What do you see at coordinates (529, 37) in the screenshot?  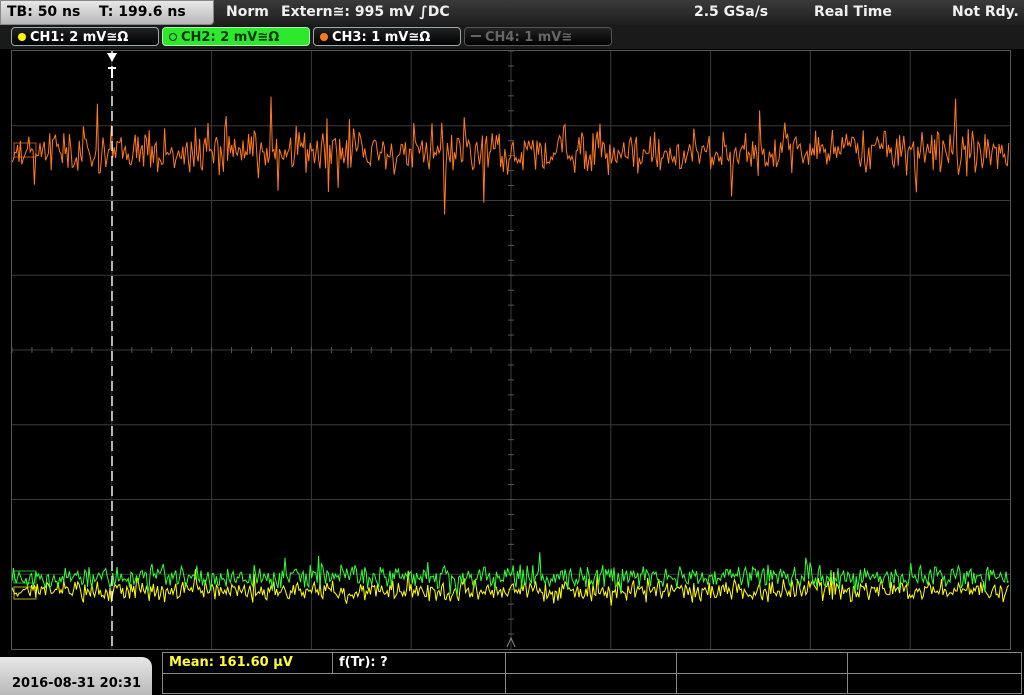 I see `ch4-label: CH4: 1 mV≅` at bounding box center [529, 37].